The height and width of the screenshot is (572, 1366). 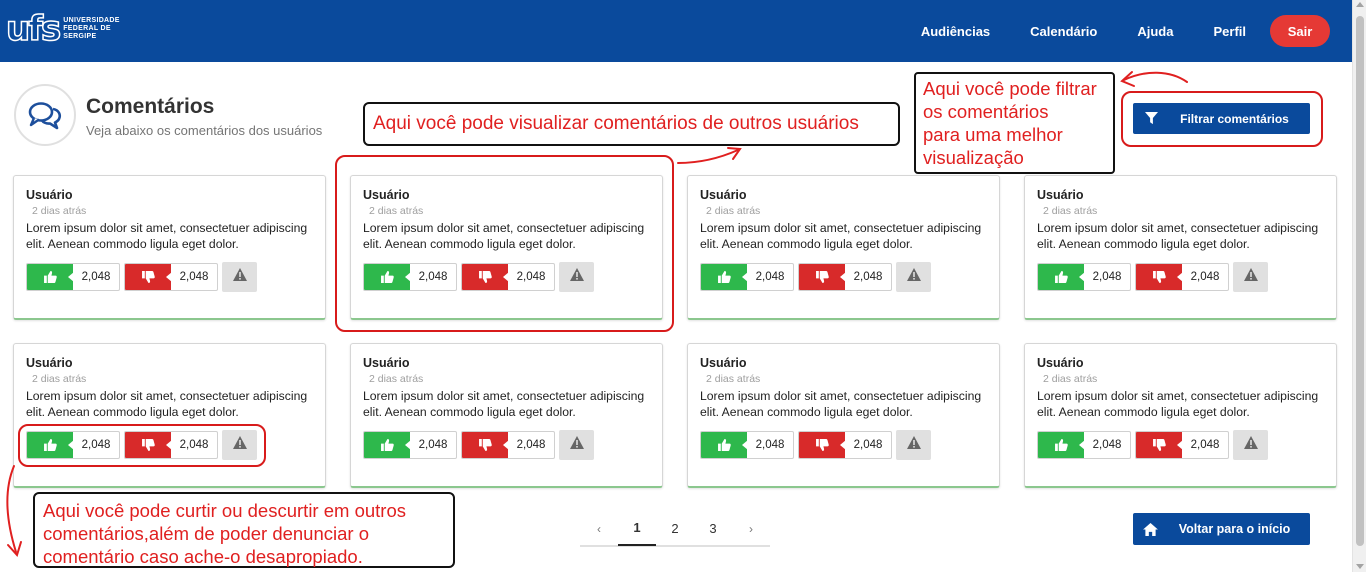 What do you see at coordinates (1063, 31) in the screenshot?
I see `nav-calendario: Calendário` at bounding box center [1063, 31].